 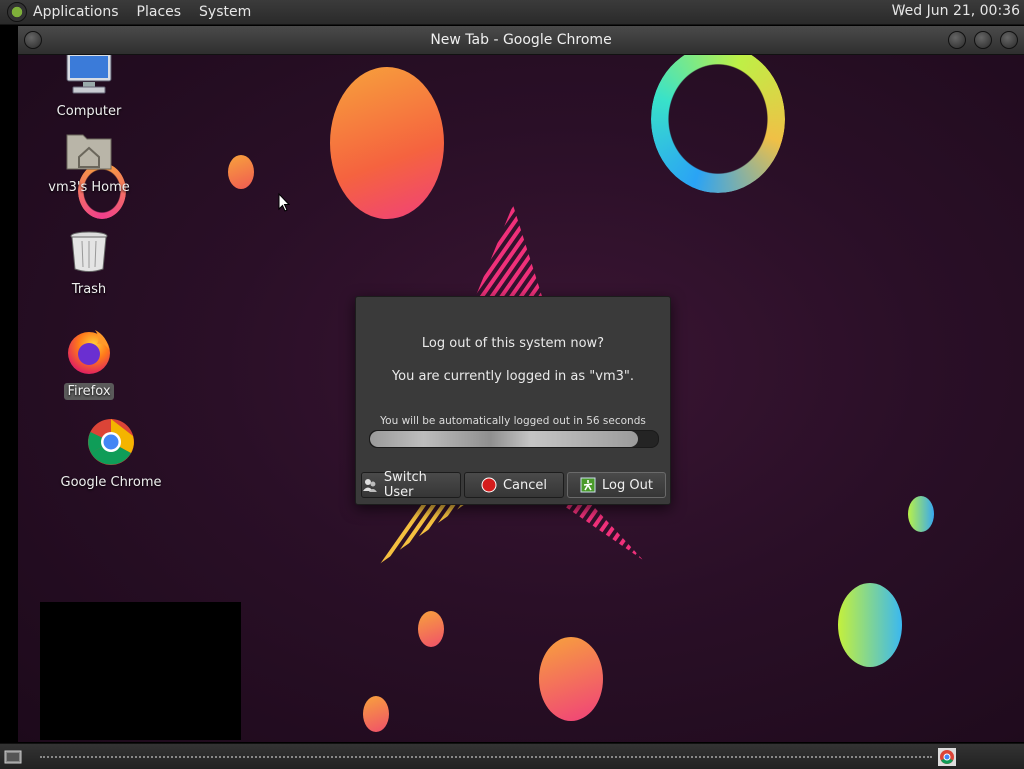 I want to click on desktop-icon-label: vm3's Home, so click(x=89, y=187).